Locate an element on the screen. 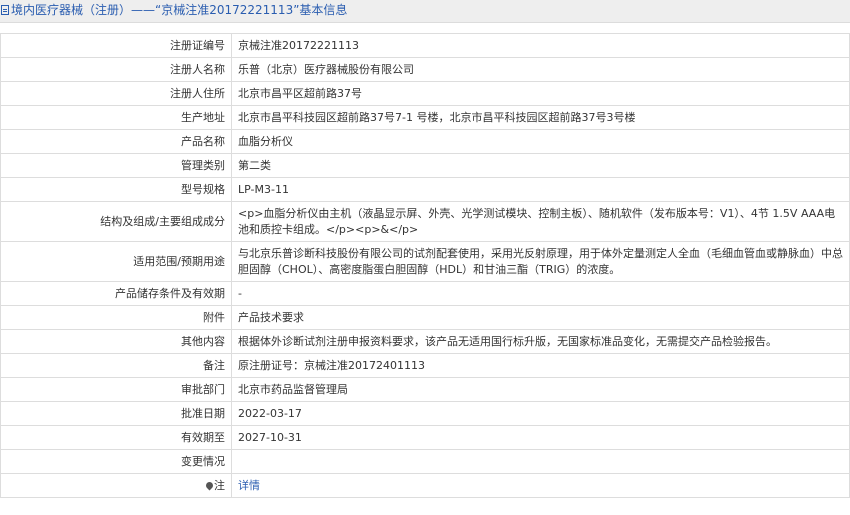 This screenshot has height=515, width=850. row-label: 审批部门 is located at coordinates (116, 389).